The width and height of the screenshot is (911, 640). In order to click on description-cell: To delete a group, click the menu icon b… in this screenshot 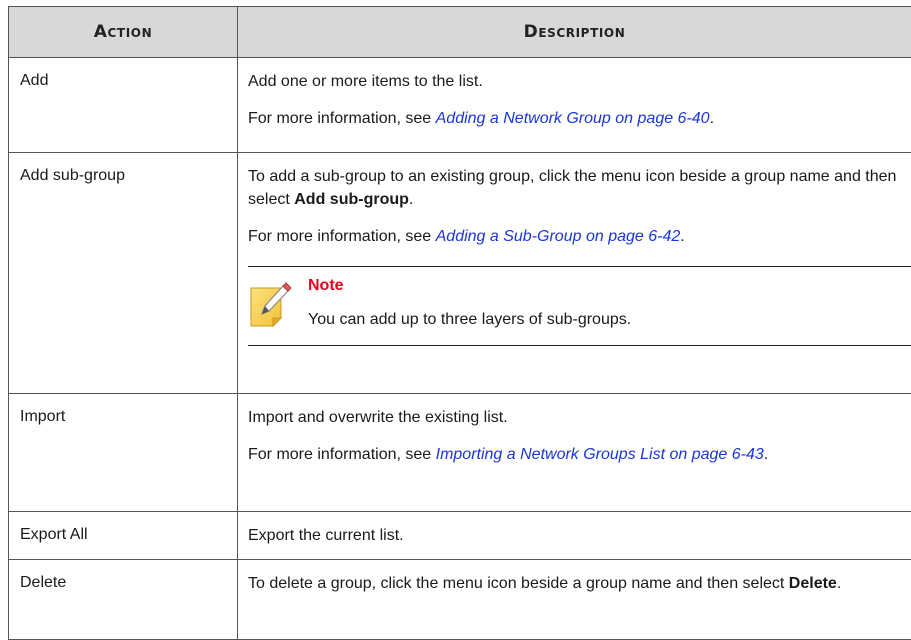, I will do `click(574, 600)`.